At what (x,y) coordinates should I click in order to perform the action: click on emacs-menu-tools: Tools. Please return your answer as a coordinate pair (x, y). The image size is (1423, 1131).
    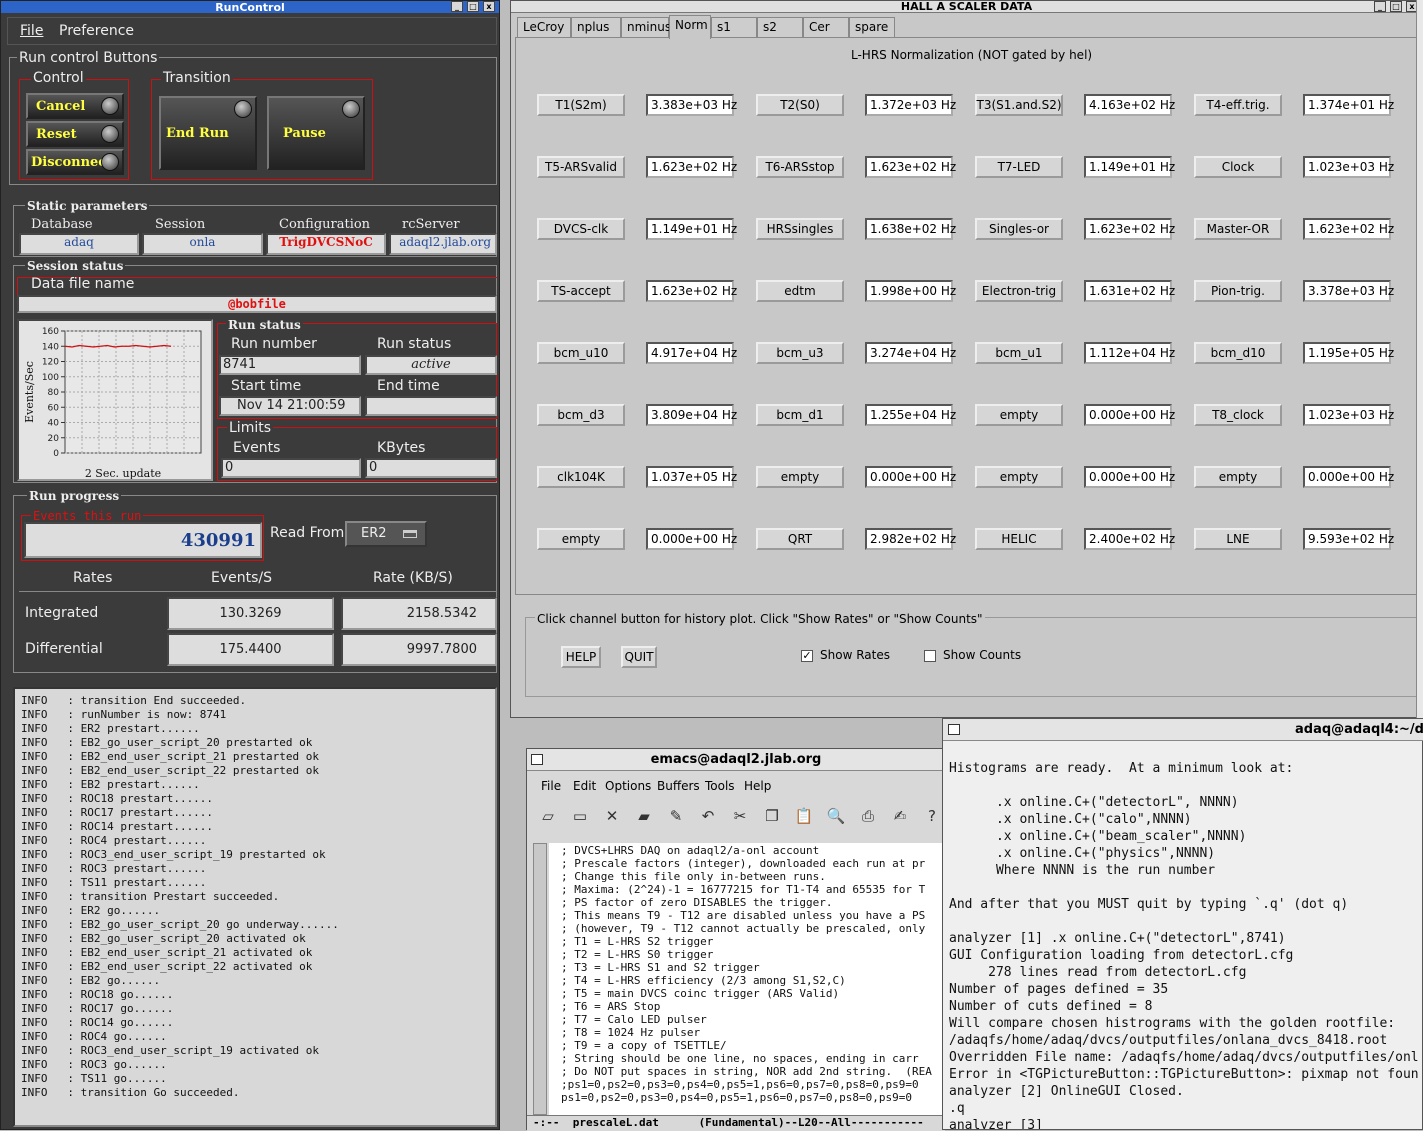
    Looking at the image, I should click on (720, 786).